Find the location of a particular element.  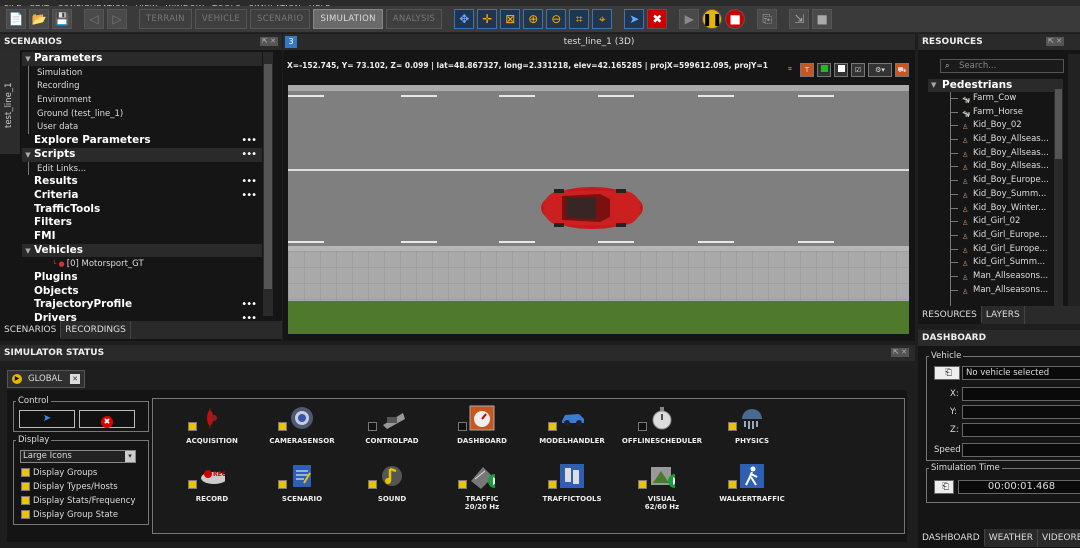

resource-category-pedestrians: Pedestrians is located at coordinates (991, 85).